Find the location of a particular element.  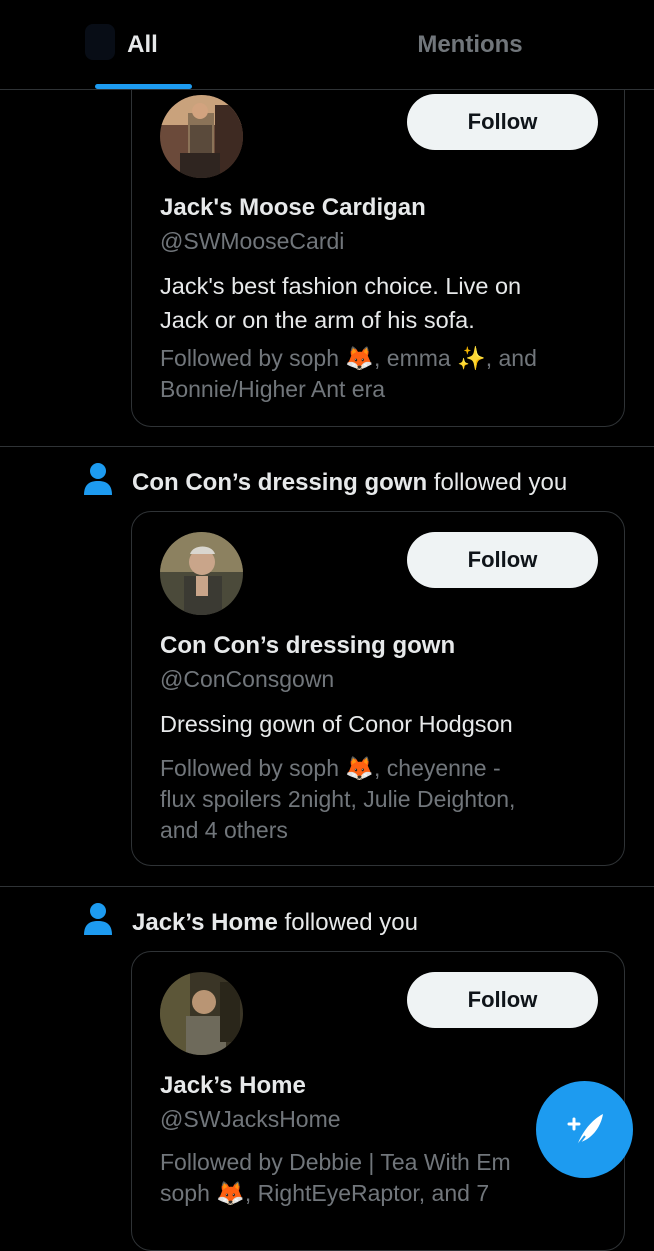

bio-line: Jack or on the arm of his sofa. is located at coordinates (317, 320).